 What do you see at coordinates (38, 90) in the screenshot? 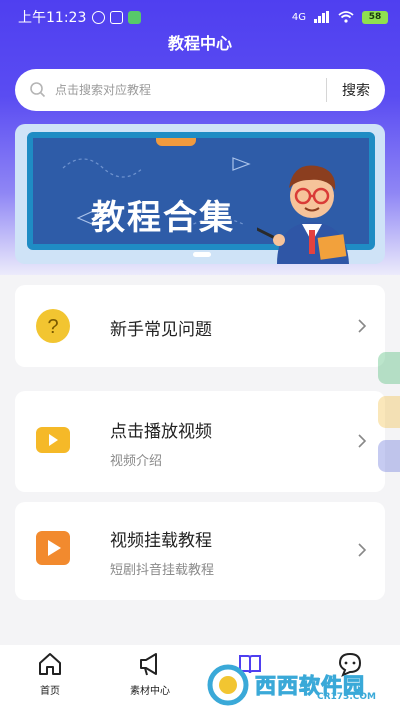
I see `search-icon` at bounding box center [38, 90].